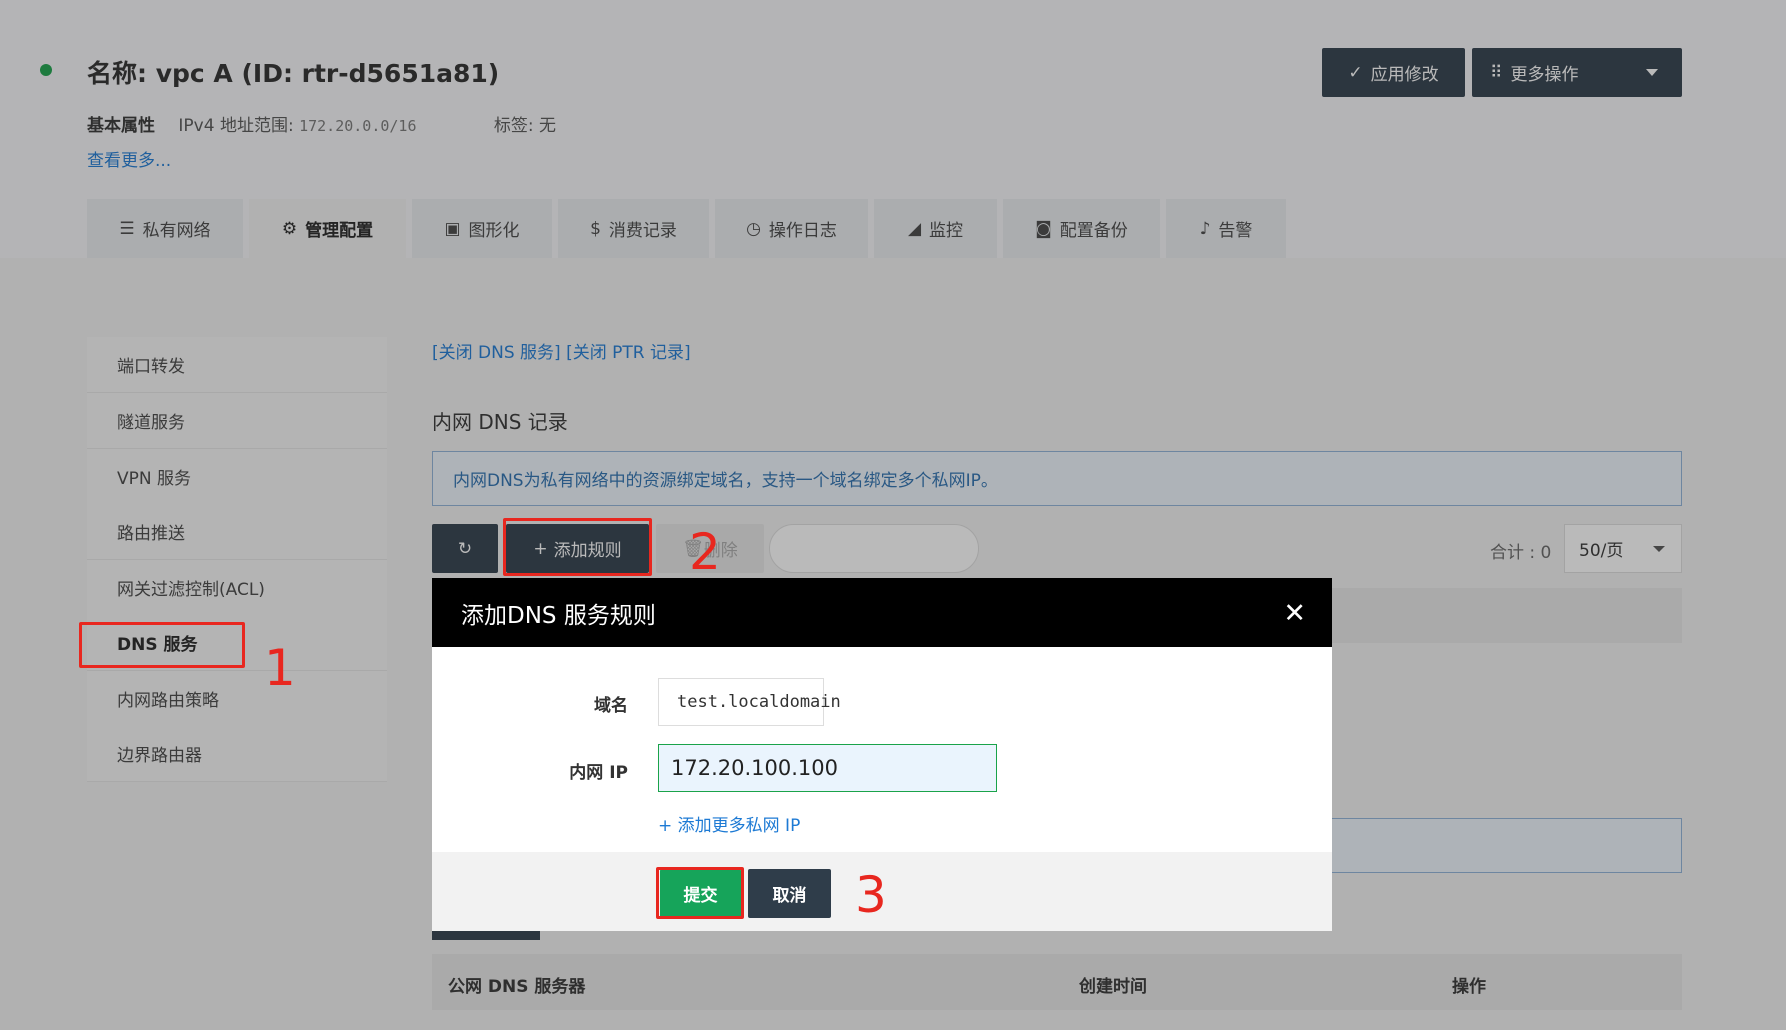 The width and height of the screenshot is (1786, 1030). Describe the element at coordinates (882, 612) in the screenshot. I see `dialog-header: 添加DNS 服务规则` at that location.